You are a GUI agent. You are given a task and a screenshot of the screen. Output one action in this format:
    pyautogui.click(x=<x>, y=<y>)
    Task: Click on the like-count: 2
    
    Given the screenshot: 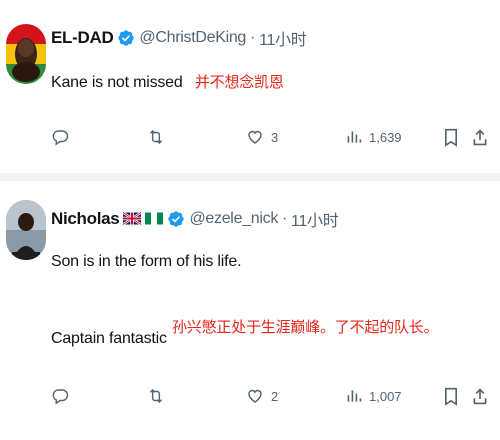 What is the action you would take?
    pyautogui.click(x=275, y=396)
    